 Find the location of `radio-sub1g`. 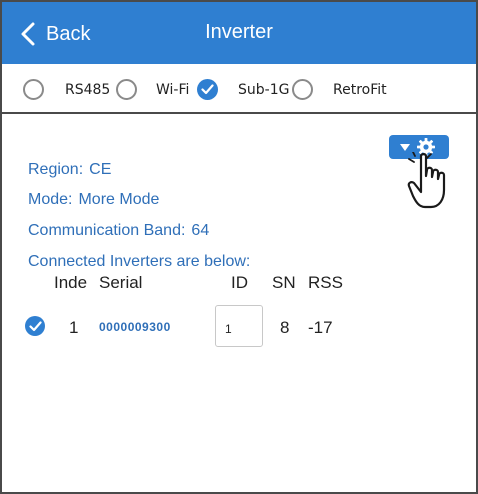

radio-sub1g is located at coordinates (207, 89).